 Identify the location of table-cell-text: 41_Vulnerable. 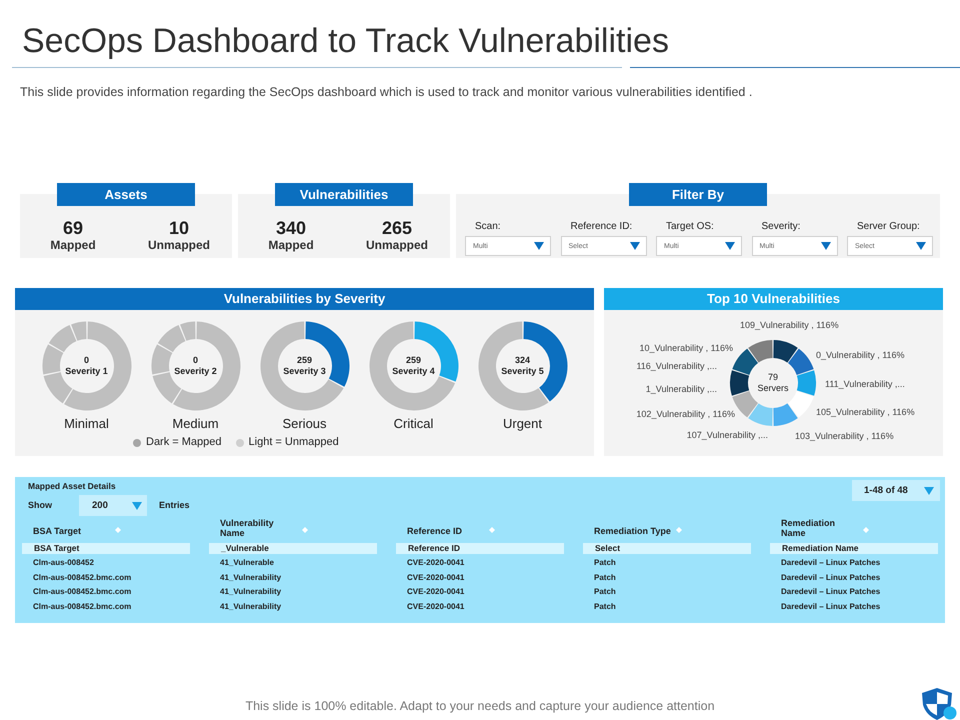
(247, 563).